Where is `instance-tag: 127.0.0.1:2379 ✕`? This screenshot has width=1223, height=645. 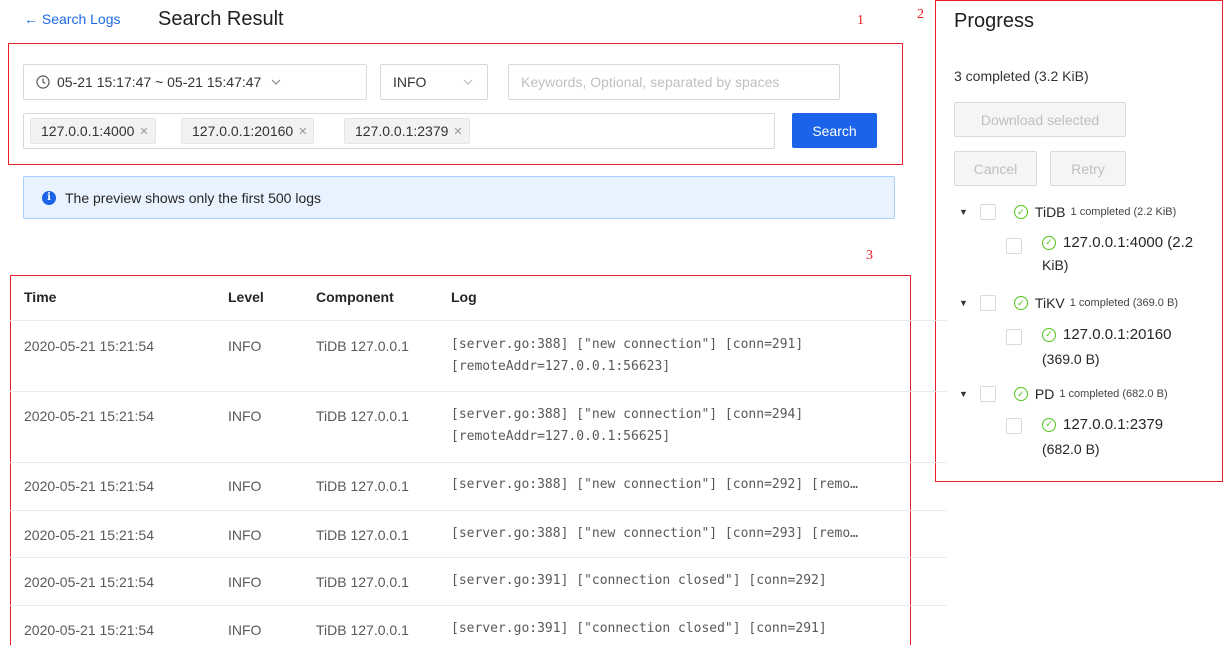
instance-tag: 127.0.0.1:2379 ✕ is located at coordinates (407, 131).